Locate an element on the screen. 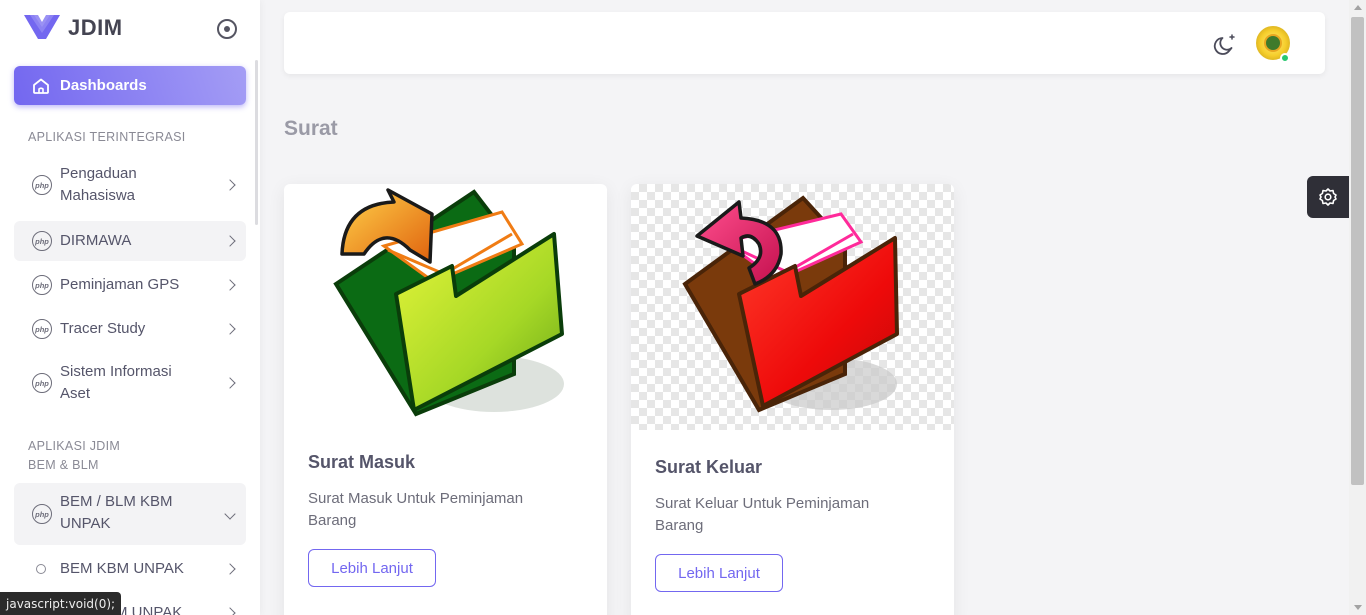 This screenshot has width=1366, height=615. scroll-down-arrow-icon is located at coordinates (1358, 607).